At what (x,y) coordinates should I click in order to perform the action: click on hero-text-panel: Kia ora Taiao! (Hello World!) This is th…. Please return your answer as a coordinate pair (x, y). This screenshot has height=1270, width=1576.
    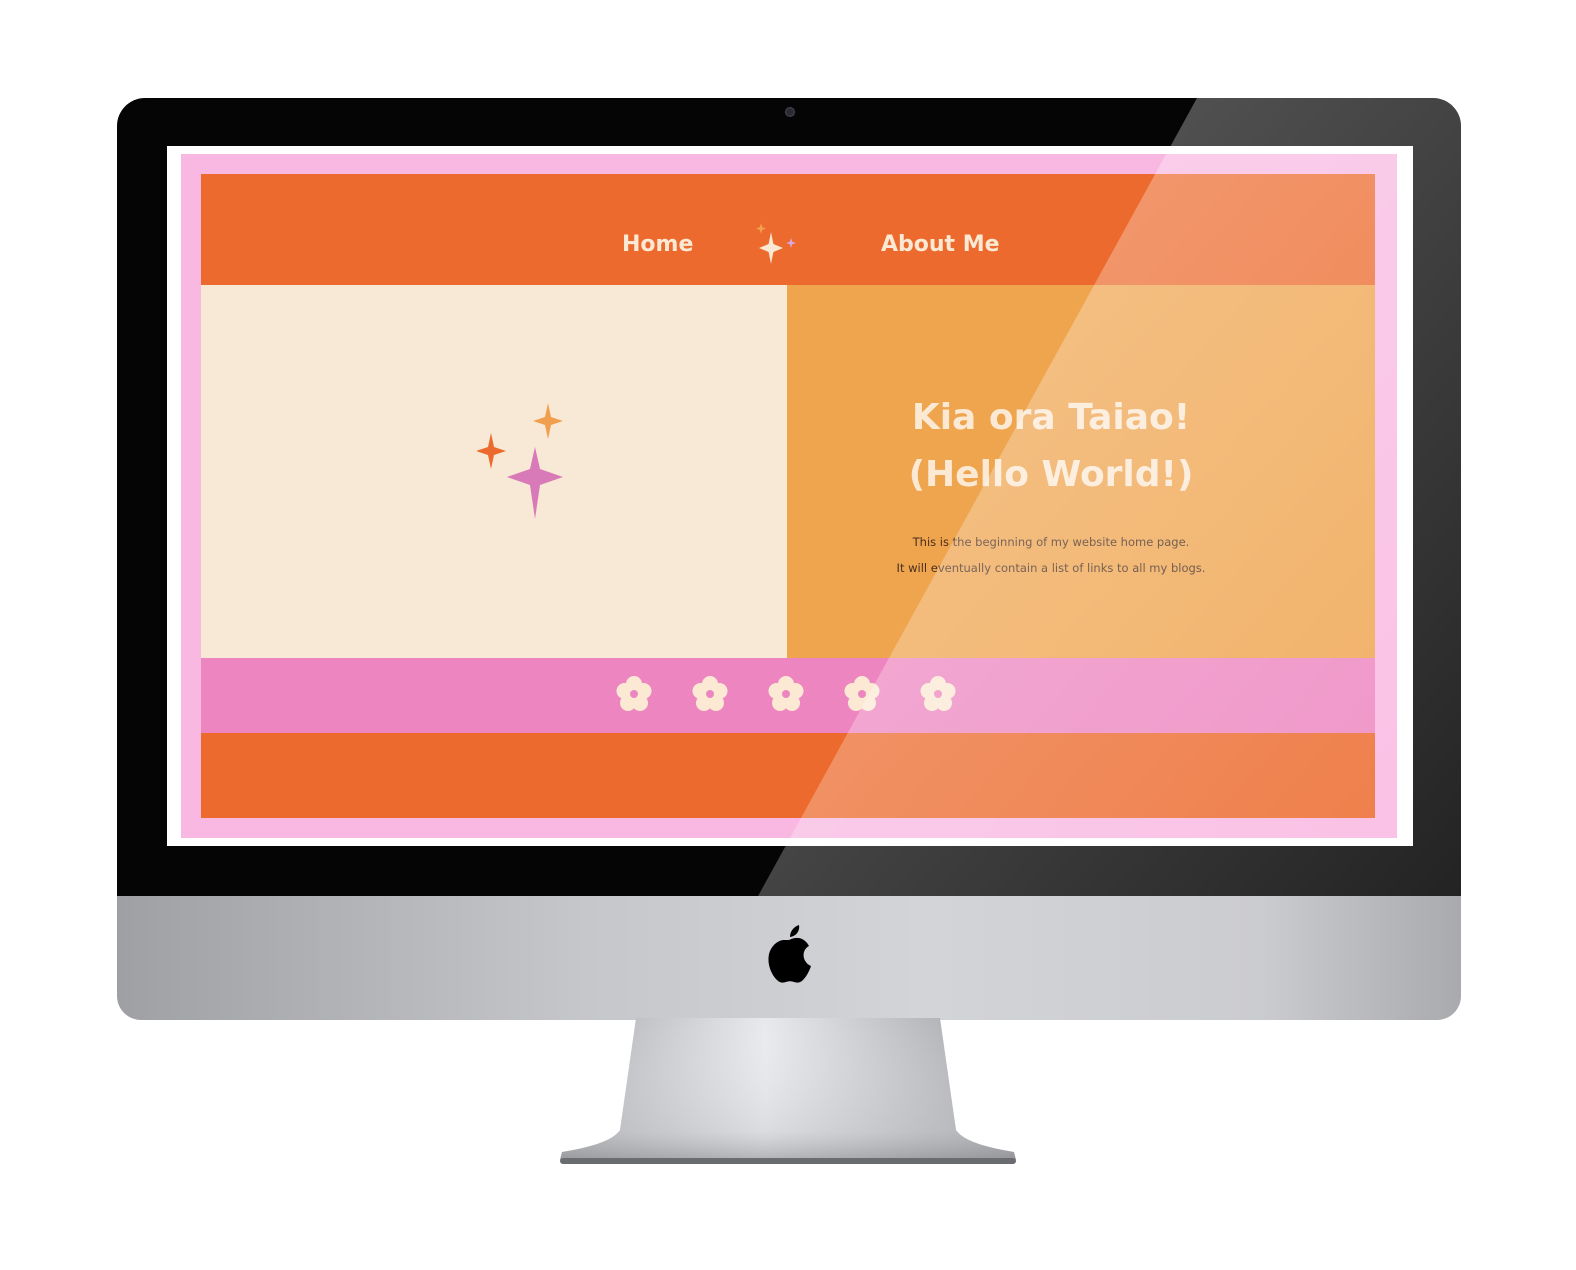
    Looking at the image, I should click on (1081, 471).